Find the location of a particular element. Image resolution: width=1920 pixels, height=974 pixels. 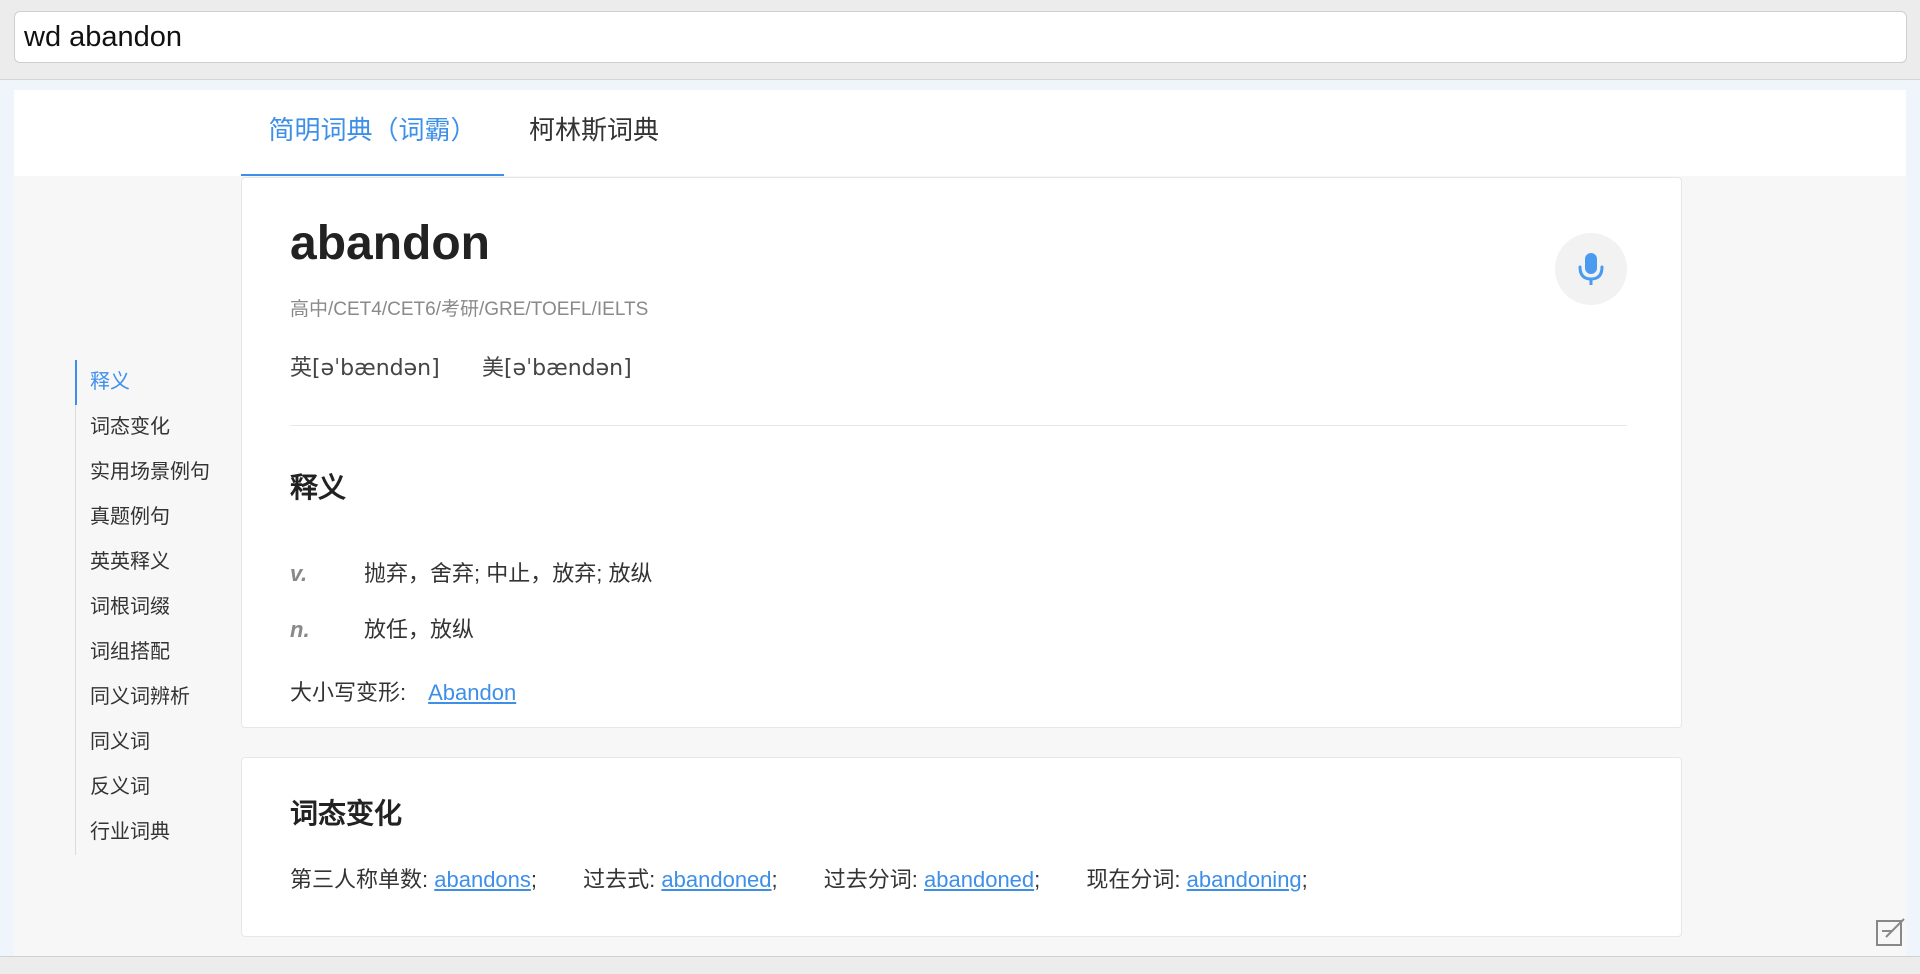

nav-item-inflections: 词态变化 is located at coordinates (155, 427).